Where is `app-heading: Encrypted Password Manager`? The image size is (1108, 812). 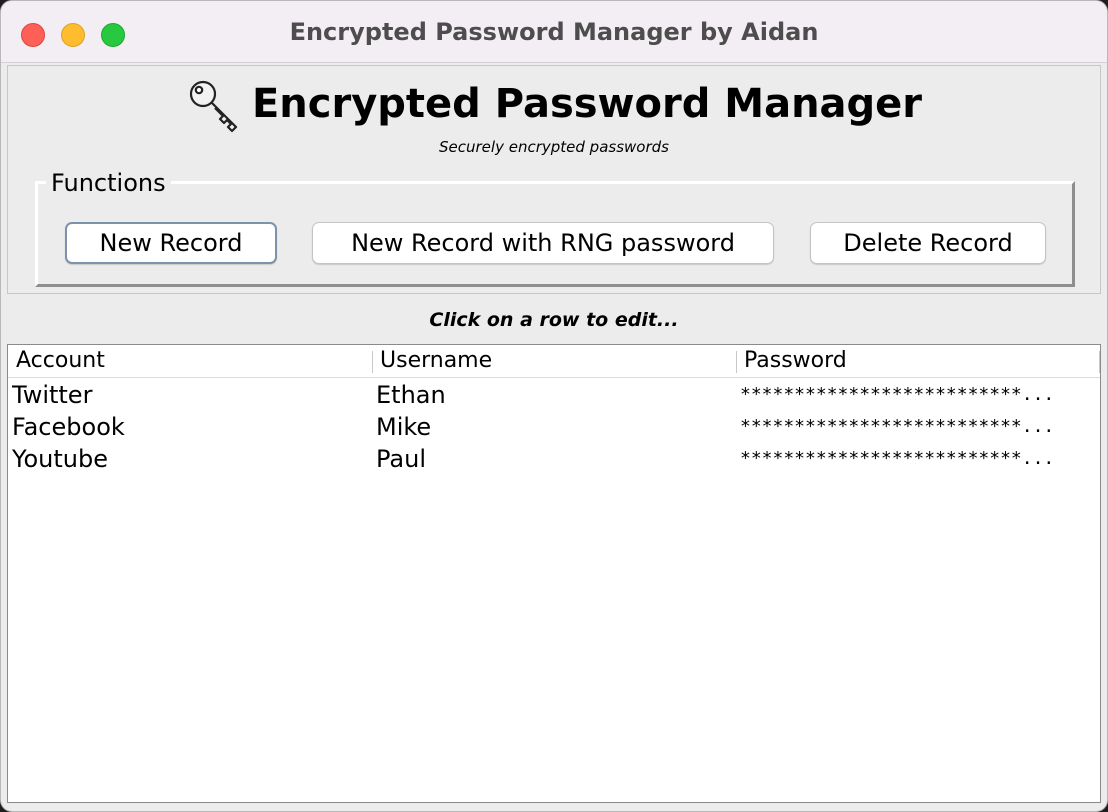
app-heading: Encrypted Password Manager is located at coordinates (554, 104).